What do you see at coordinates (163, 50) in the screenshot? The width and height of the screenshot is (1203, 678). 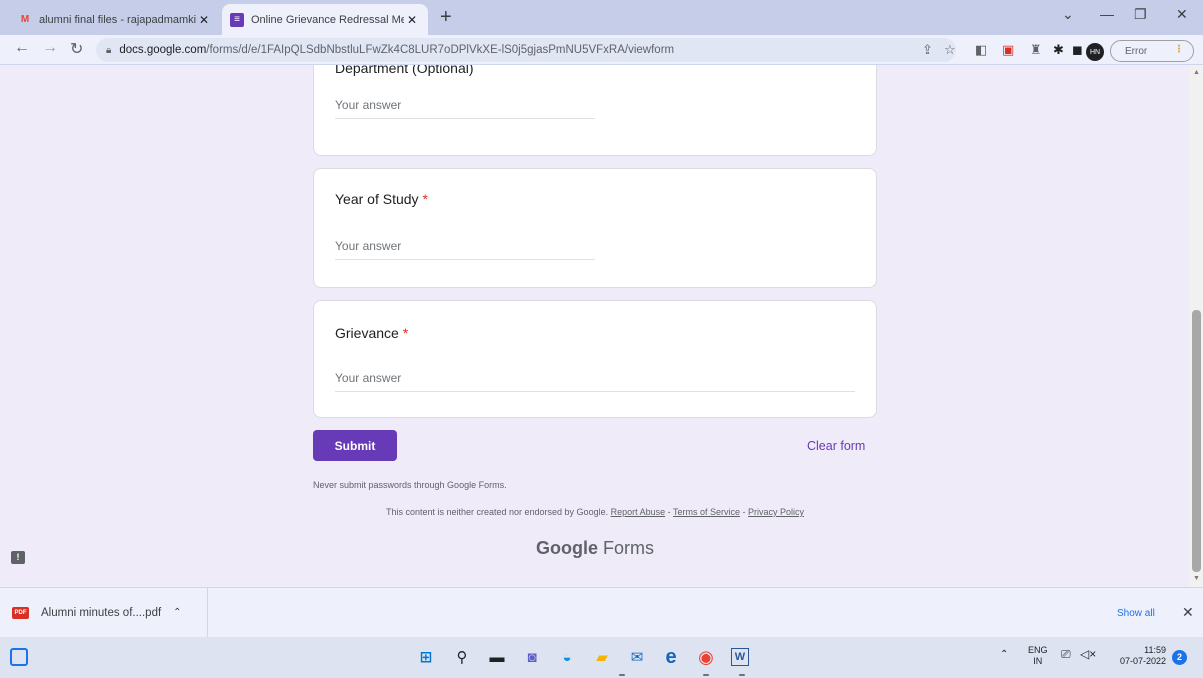 I see `url-host: docs.google.com` at bounding box center [163, 50].